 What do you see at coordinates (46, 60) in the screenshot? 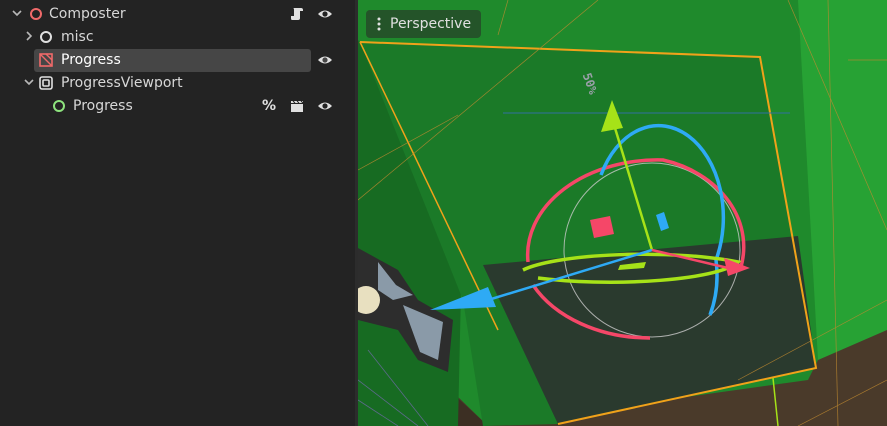
I see `progress-node-icon` at bounding box center [46, 60].